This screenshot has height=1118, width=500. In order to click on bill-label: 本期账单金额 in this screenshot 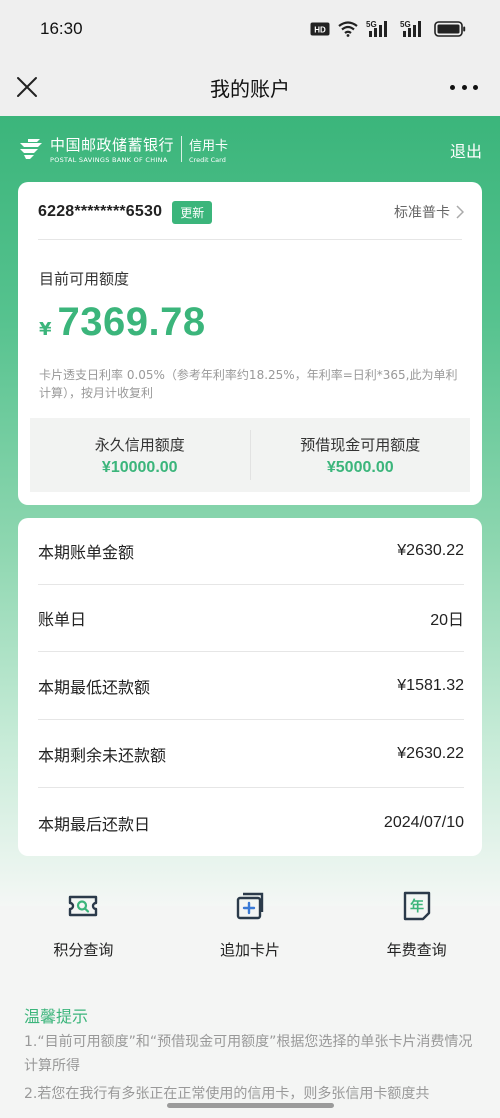, I will do `click(86, 552)`.